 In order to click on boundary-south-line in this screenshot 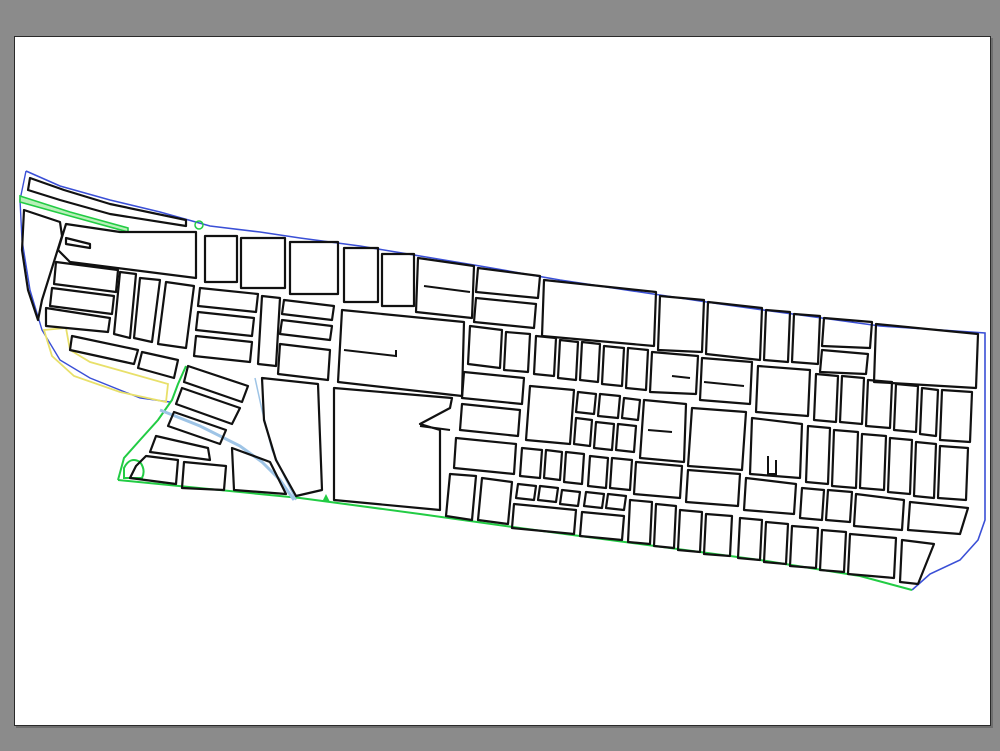, I will do `click(515, 535)`.